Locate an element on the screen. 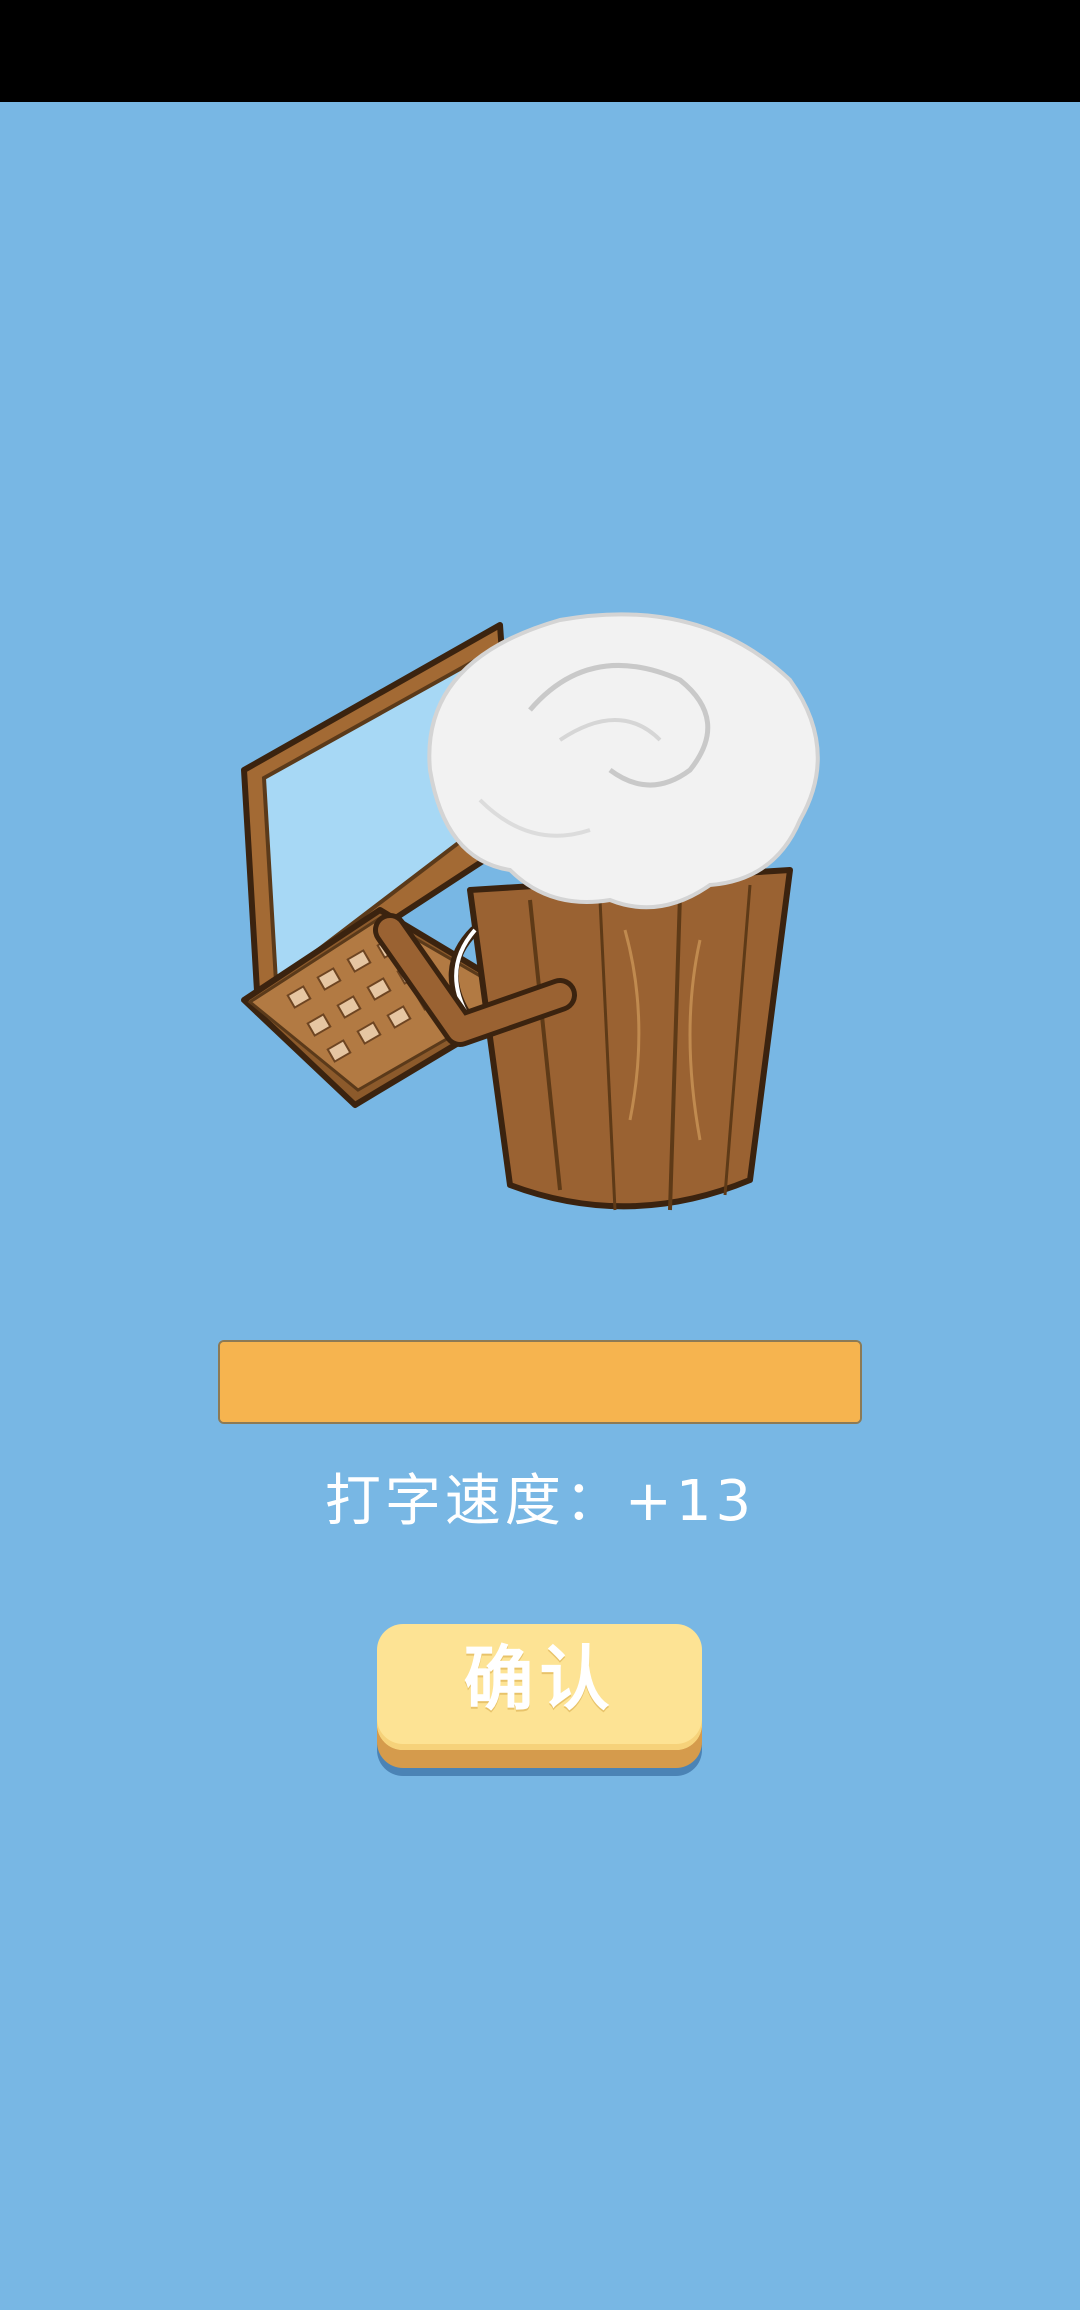  status-bar is located at coordinates (540, 51).